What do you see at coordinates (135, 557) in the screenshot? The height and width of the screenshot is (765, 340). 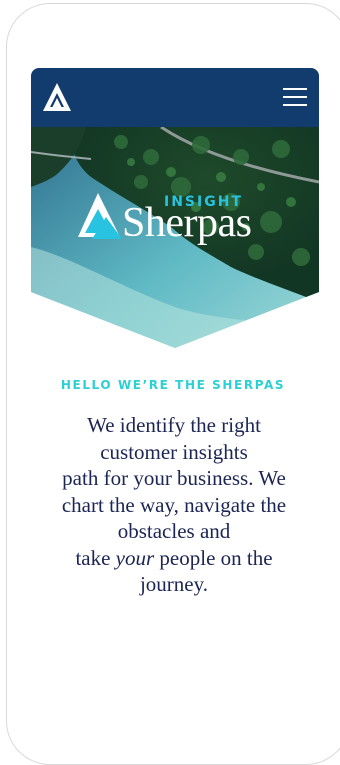 I see `emphasis-your: your` at bounding box center [135, 557].